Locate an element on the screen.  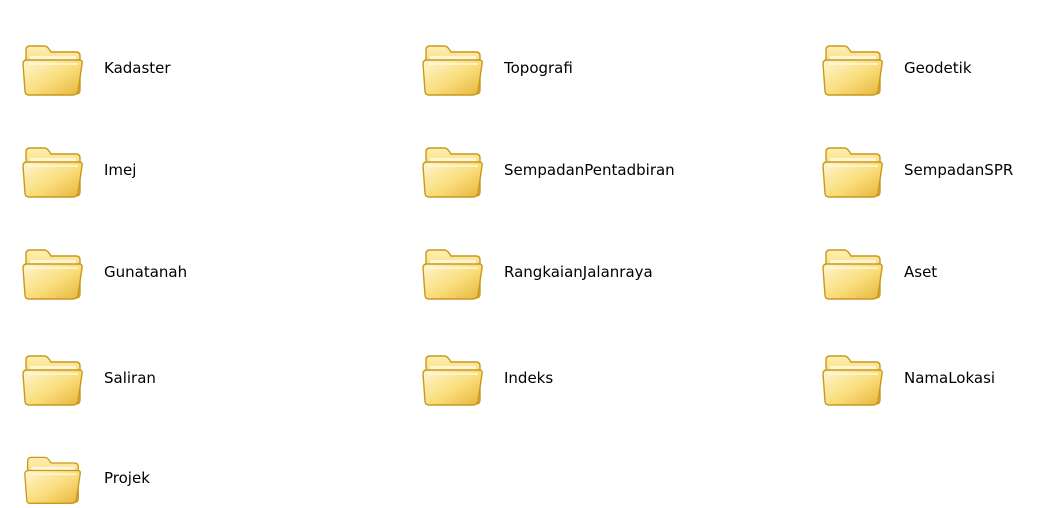
folder-item-sempadanspr: SempadanSPR is located at coordinates (916, 170).